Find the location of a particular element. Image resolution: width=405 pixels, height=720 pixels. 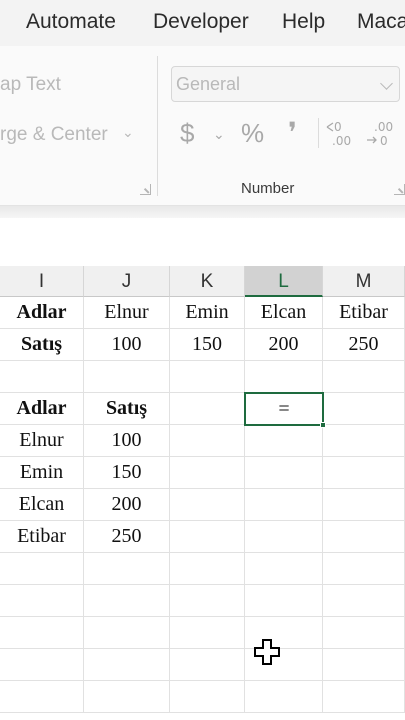

cell-j-r9 is located at coordinates (127, 569).